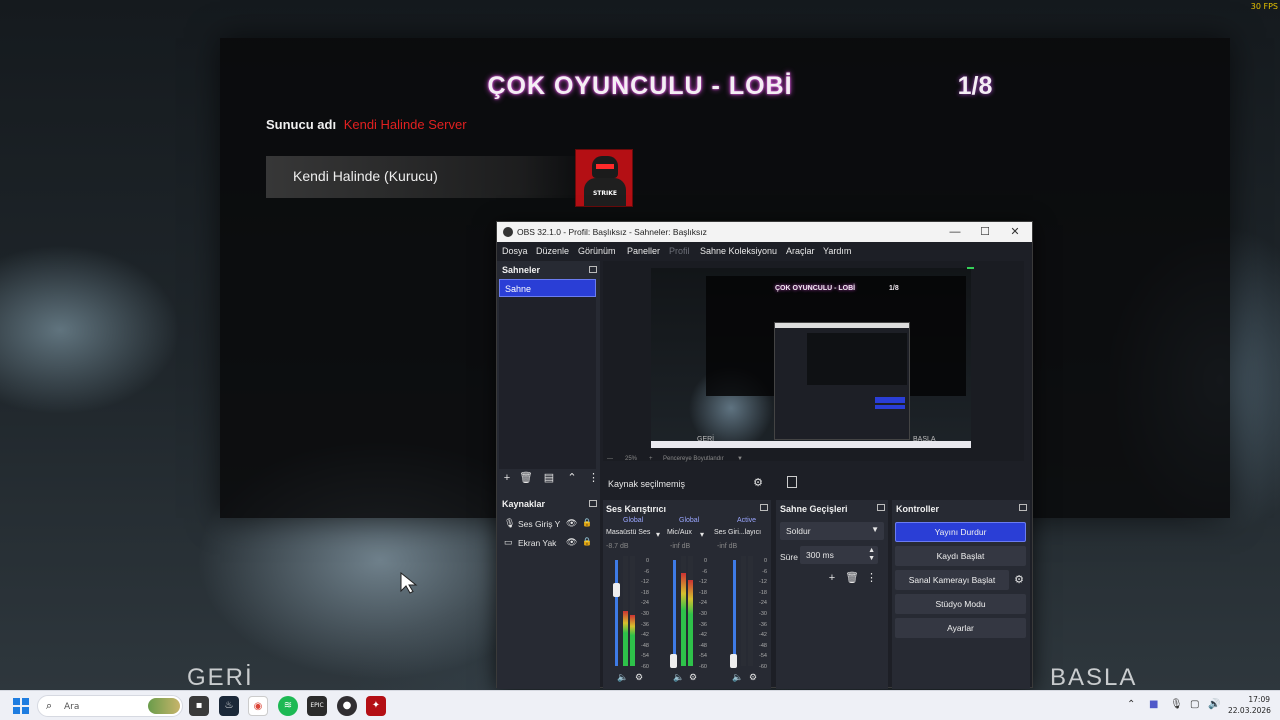 The height and width of the screenshot is (720, 1280). I want to click on settings-button: Ayarlar, so click(960, 628).